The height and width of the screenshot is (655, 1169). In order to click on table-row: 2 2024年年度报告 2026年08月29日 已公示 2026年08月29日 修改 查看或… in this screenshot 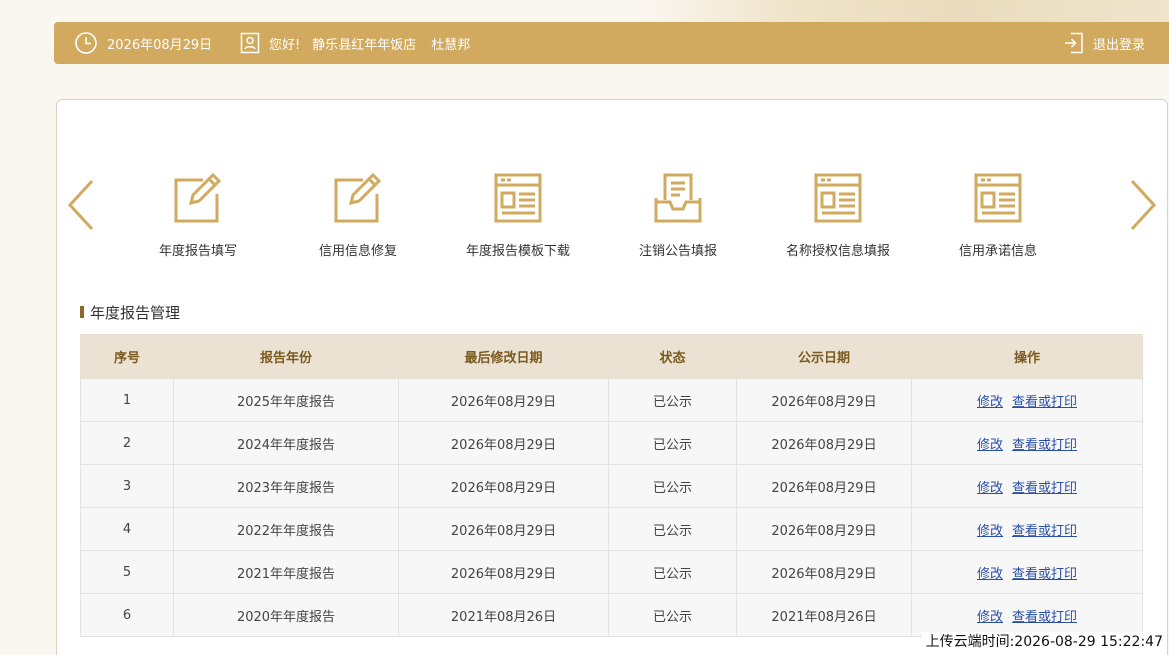, I will do `click(611, 443)`.